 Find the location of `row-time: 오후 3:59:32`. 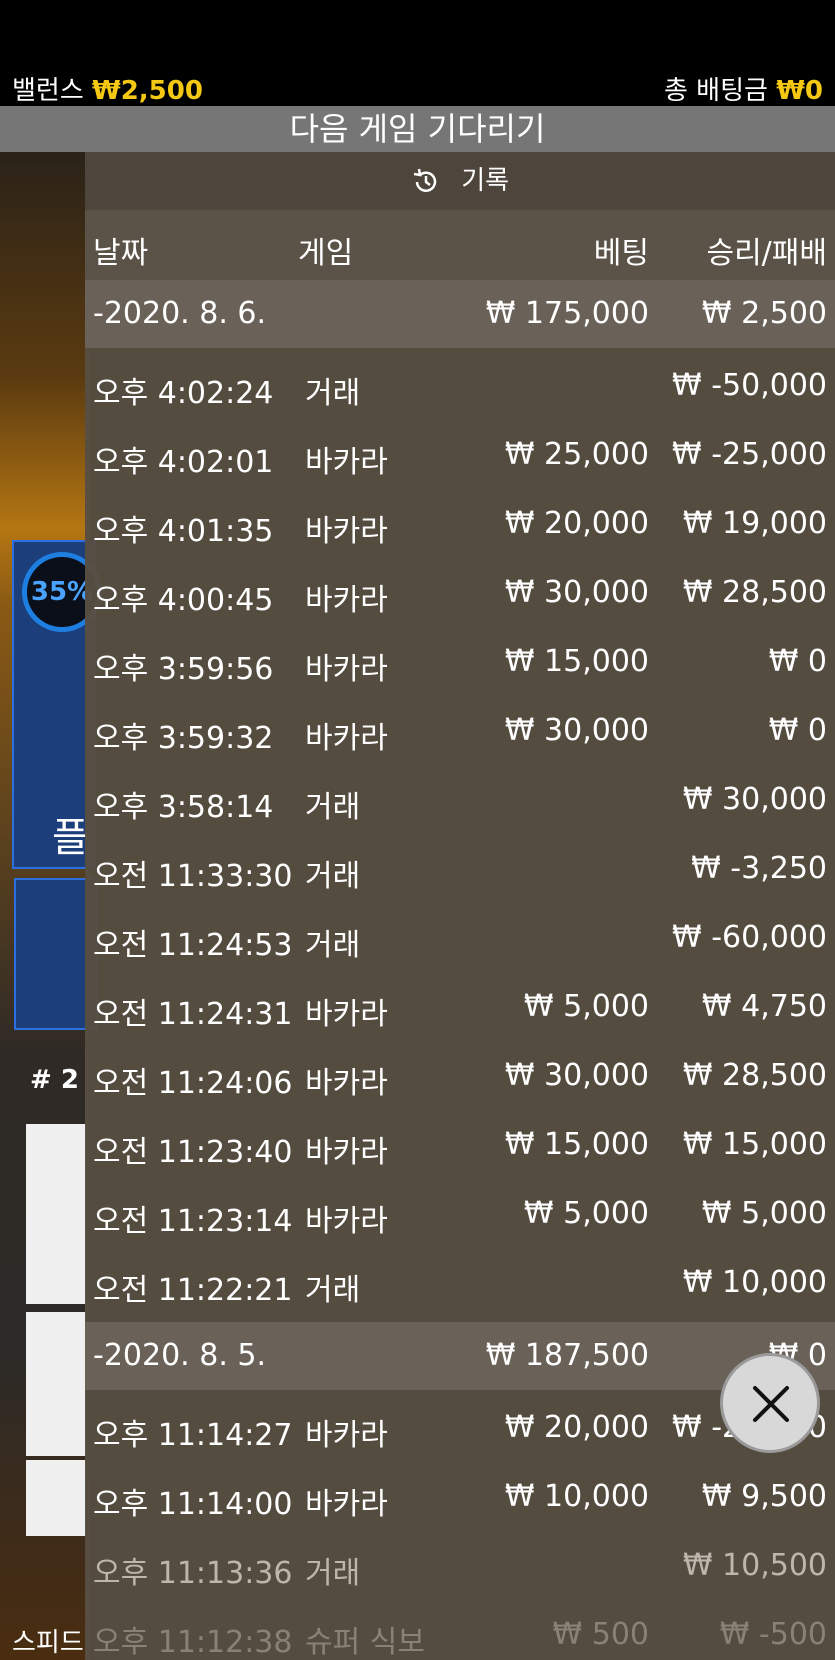

row-time: 오후 3:59:32 is located at coordinates (183, 738).